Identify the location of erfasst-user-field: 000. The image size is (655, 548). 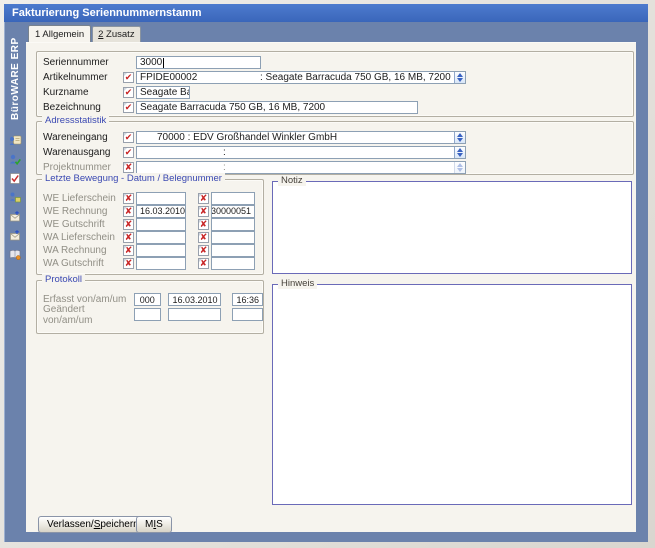
(147, 299).